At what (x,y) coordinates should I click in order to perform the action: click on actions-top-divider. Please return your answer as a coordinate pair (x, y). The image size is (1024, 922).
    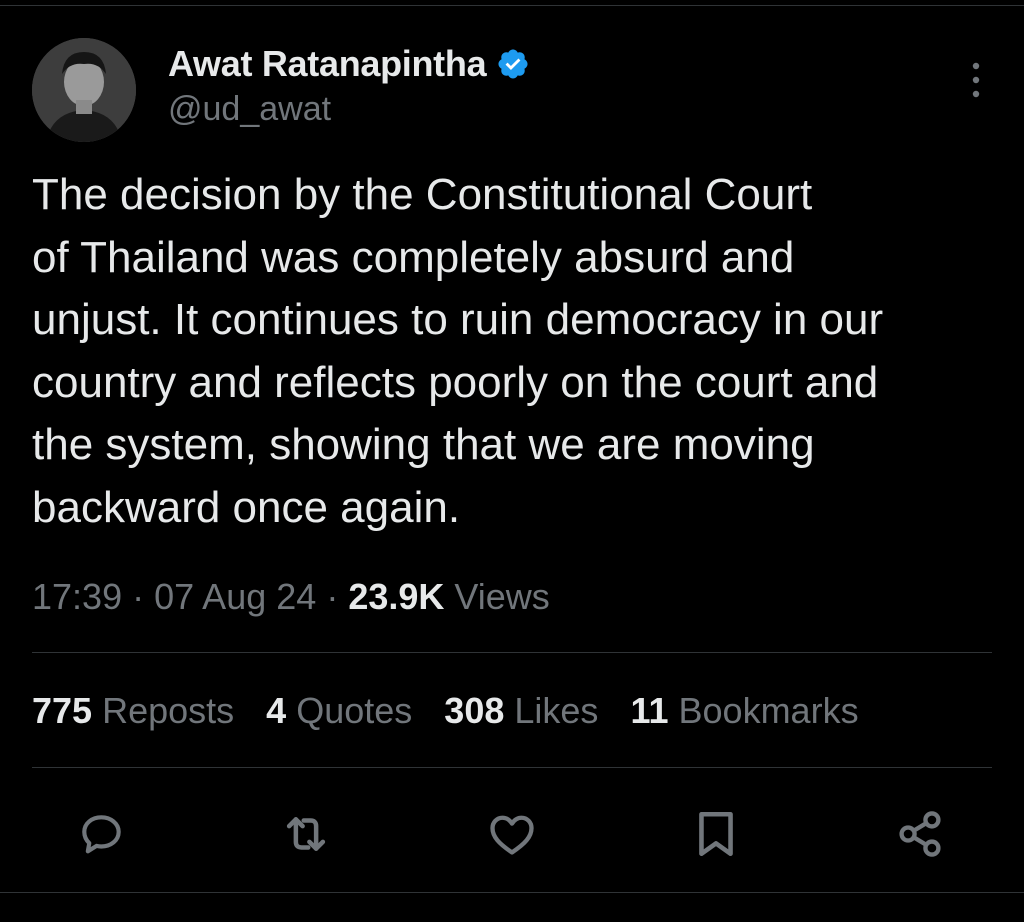
    Looking at the image, I should click on (512, 767).